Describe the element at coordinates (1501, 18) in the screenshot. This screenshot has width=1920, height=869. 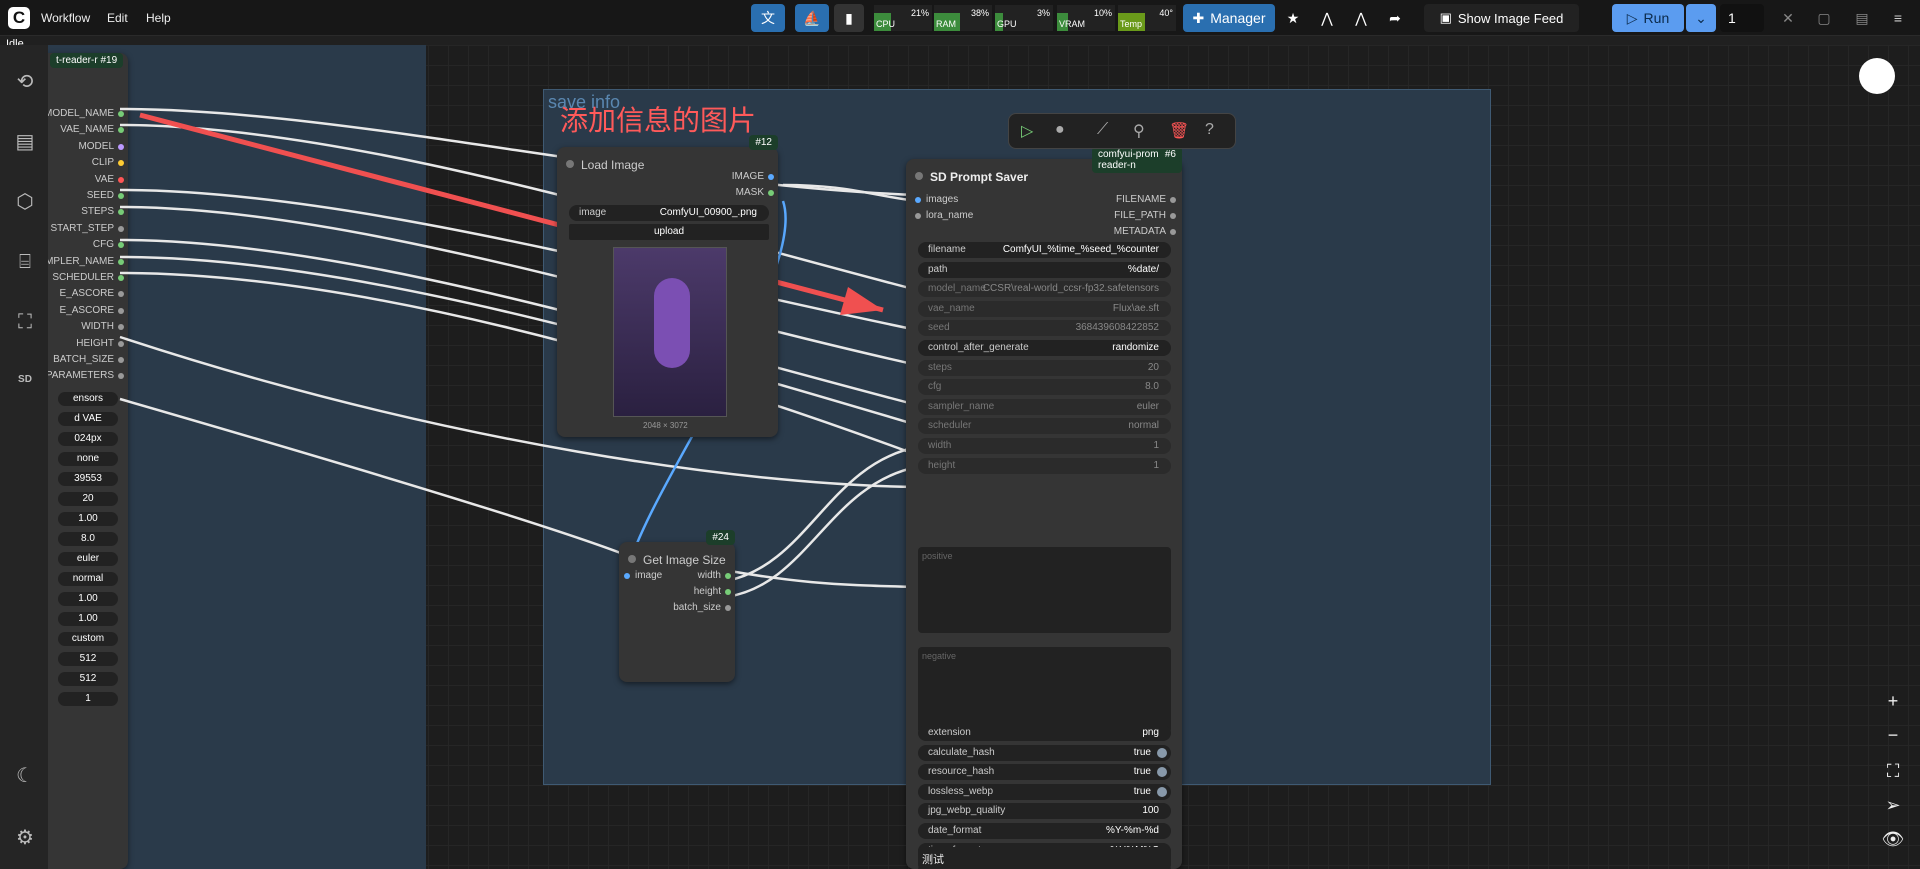
I see `show-image-feed-button: ▣ Show Image Feed` at that location.